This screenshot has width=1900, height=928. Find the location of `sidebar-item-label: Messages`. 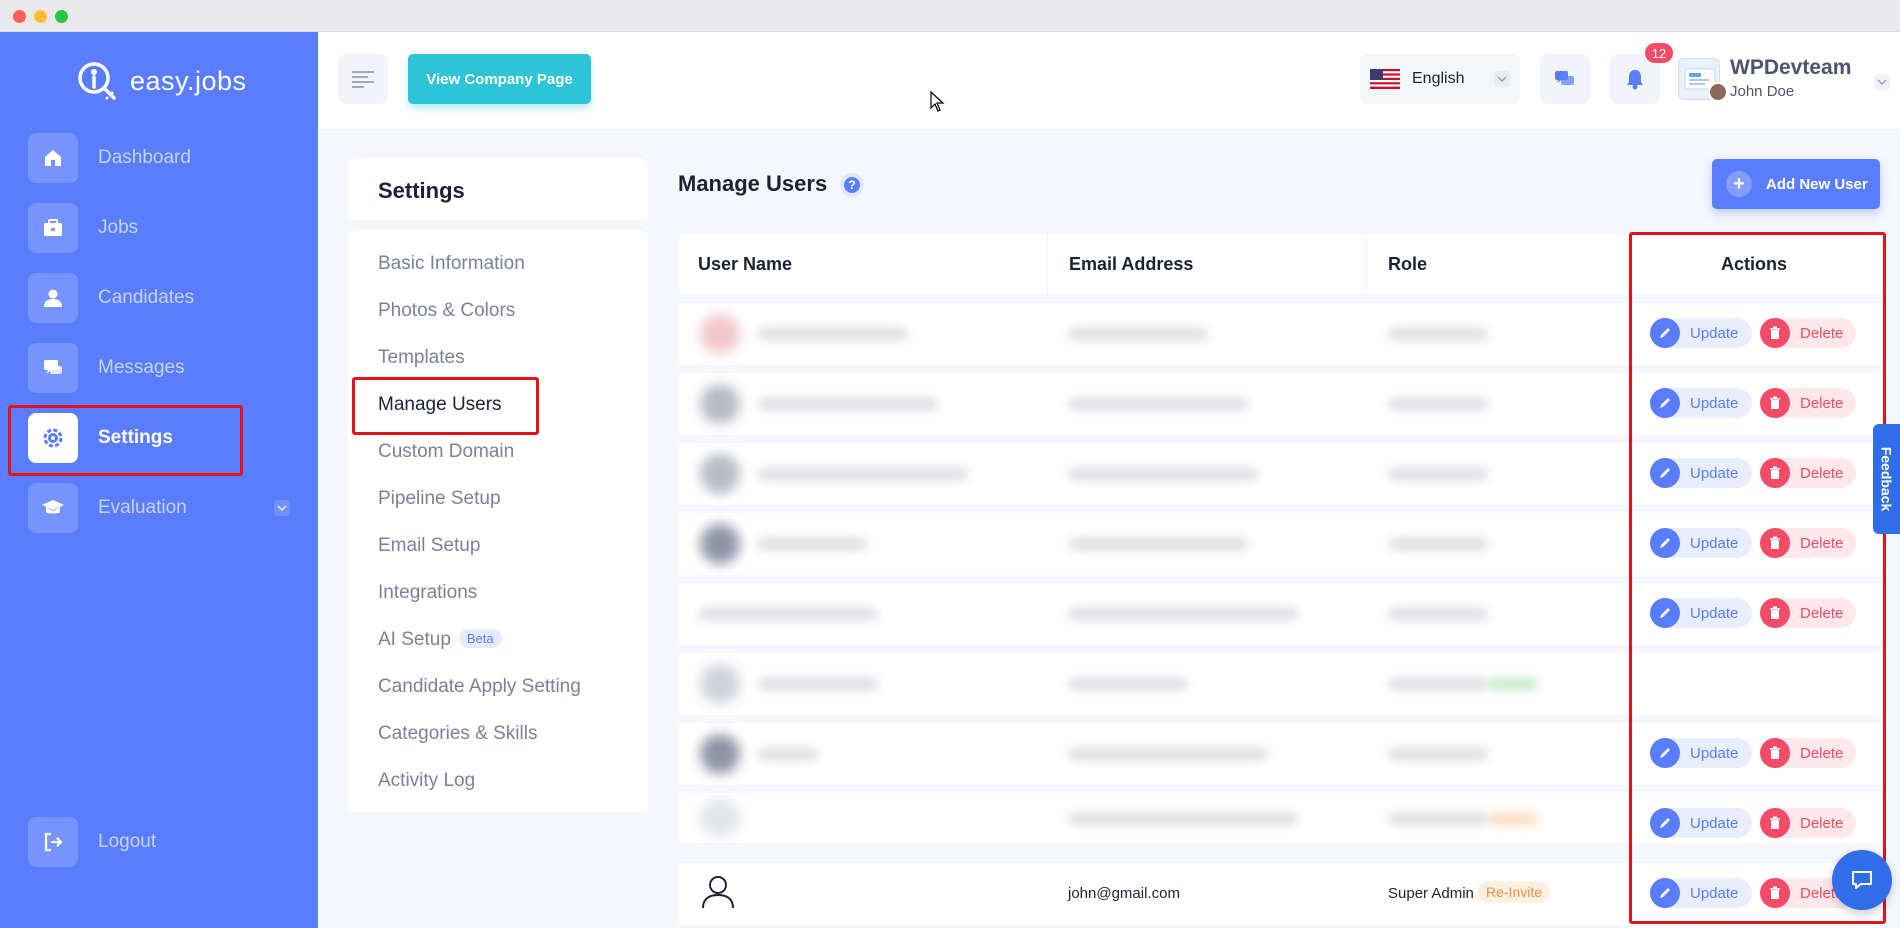

sidebar-item-label: Messages is located at coordinates (141, 367).